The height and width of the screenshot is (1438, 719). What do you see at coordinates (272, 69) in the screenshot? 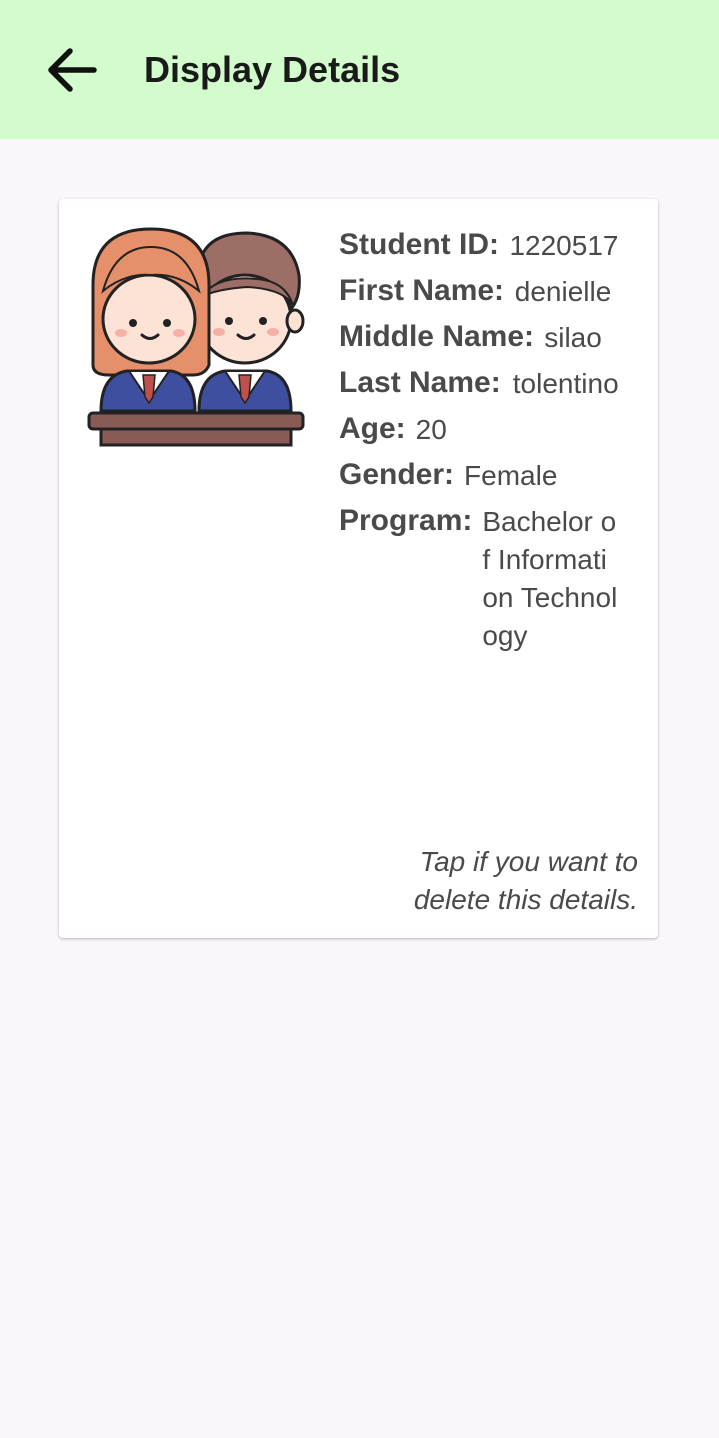
I see `page-title: Display Details` at bounding box center [272, 69].